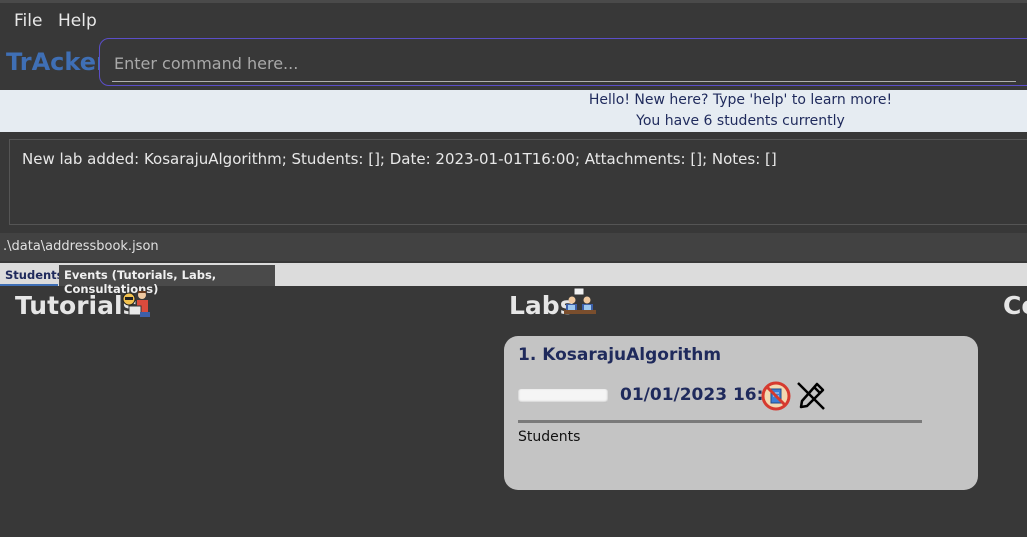 The width and height of the screenshot is (1027, 537). What do you see at coordinates (32, 275) in the screenshot?
I see `tab-students: Students` at bounding box center [32, 275].